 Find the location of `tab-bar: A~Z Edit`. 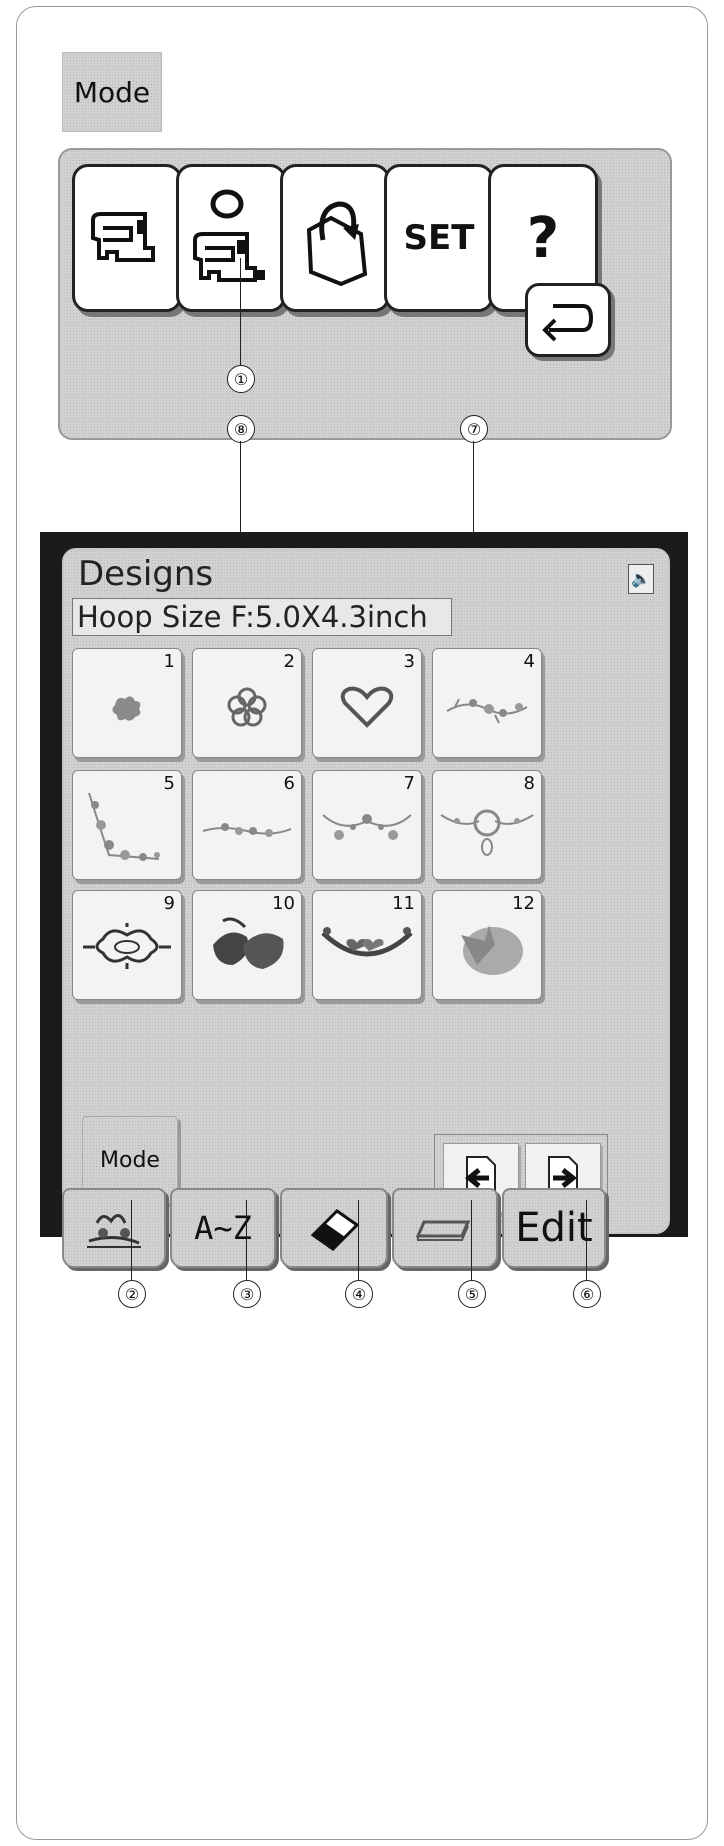

tab-bar: A~Z Edit is located at coordinates (364, 1229).